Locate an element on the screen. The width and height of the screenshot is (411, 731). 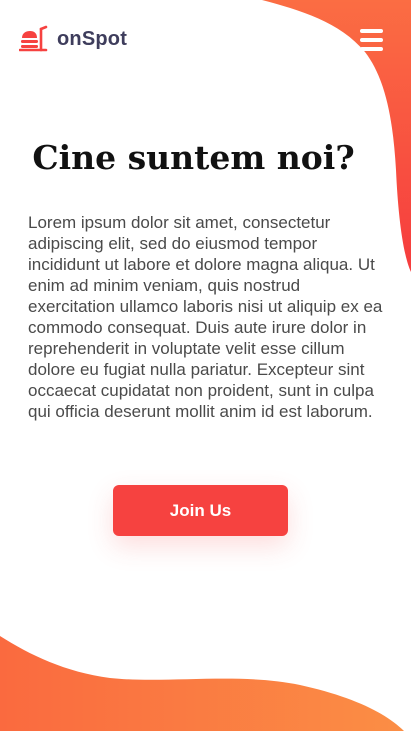
logo: onSpot is located at coordinates (73, 39).